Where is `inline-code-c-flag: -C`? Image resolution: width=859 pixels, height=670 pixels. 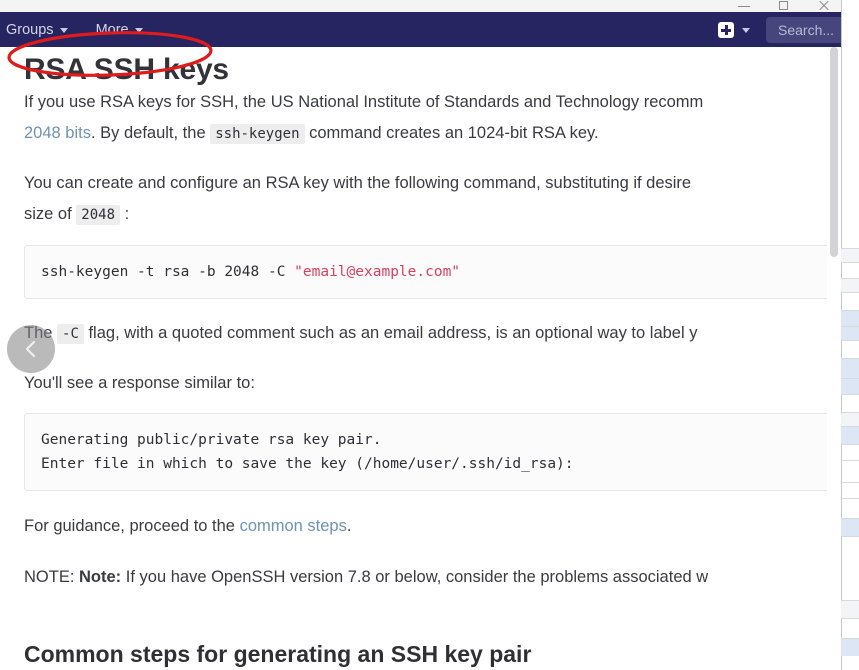 inline-code-c-flag: -C is located at coordinates (70, 334).